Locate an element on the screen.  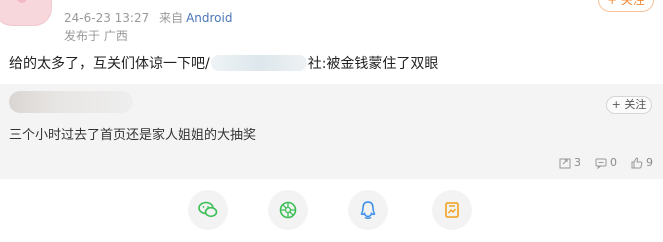
repost-follow-button: + 关注 is located at coordinates (629, 105).